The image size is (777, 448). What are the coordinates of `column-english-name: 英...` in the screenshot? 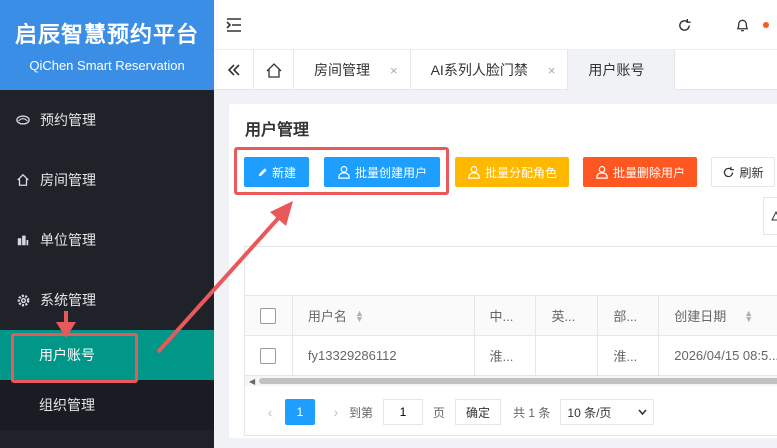 It's located at (567, 315).